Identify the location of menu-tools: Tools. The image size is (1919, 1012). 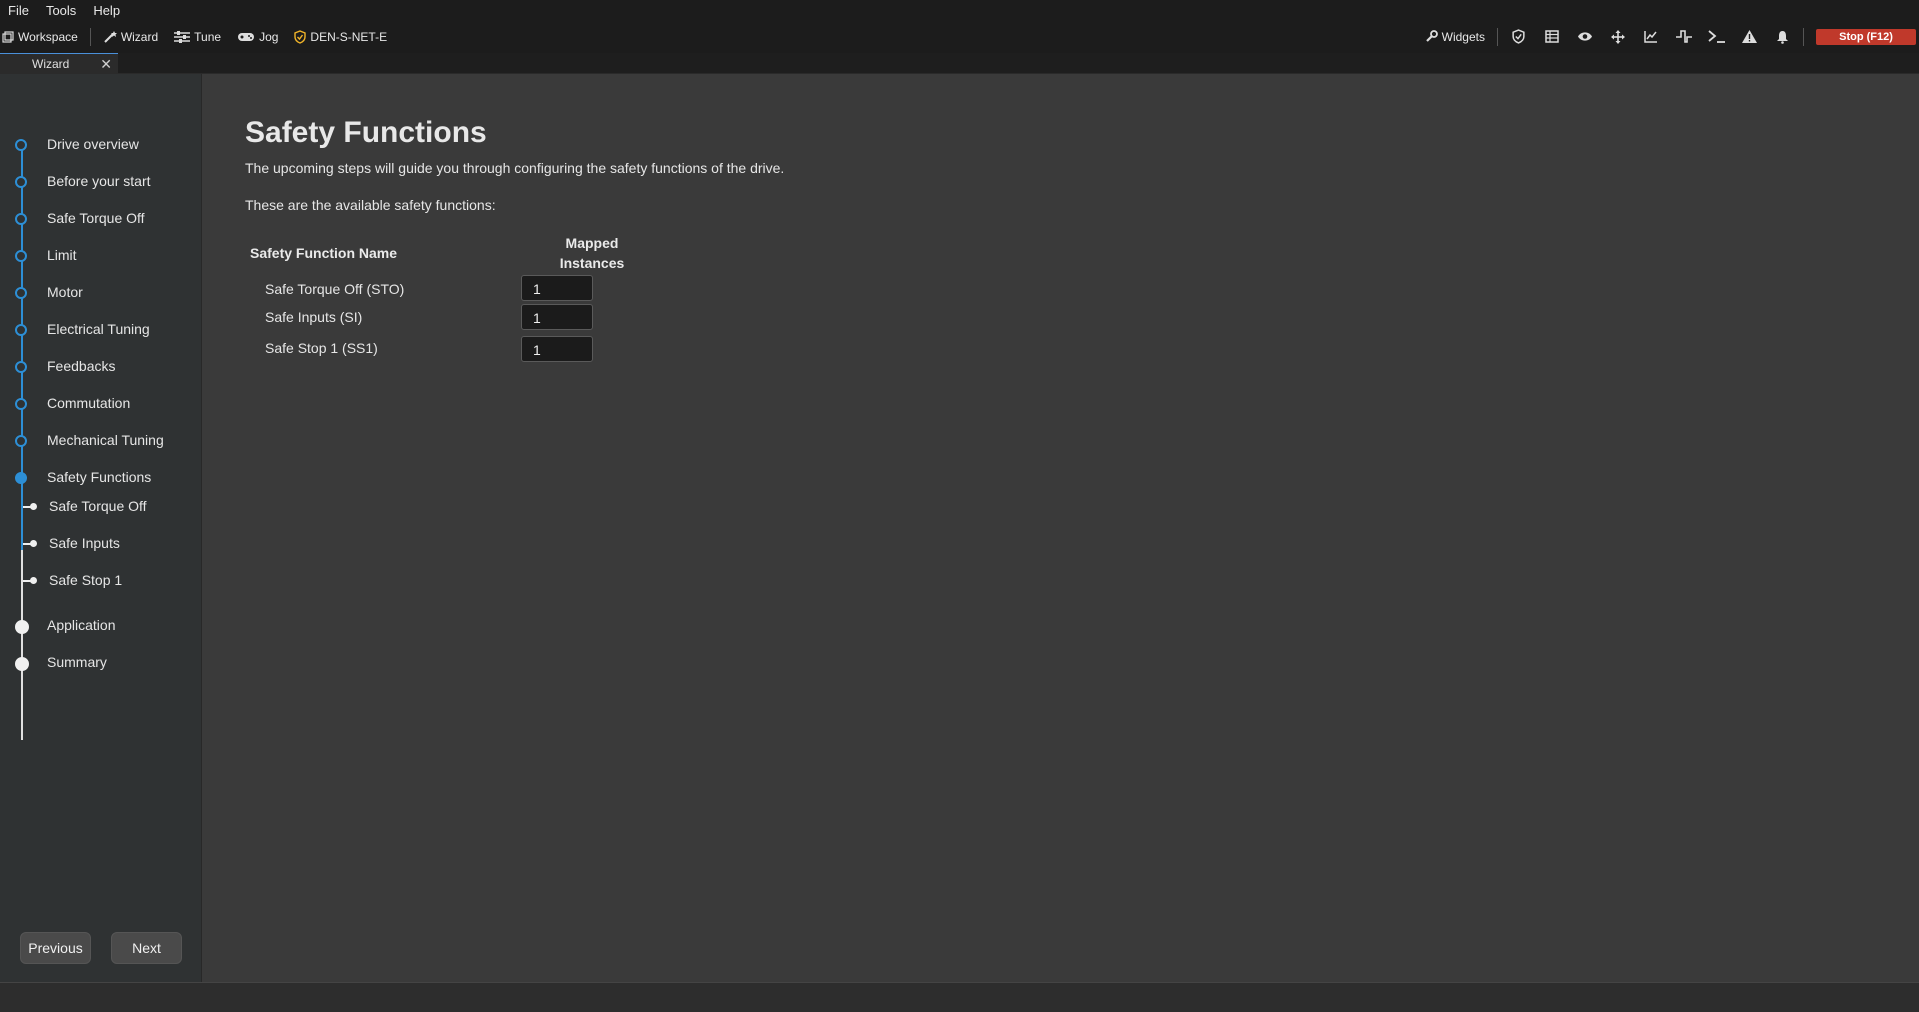
(61, 10).